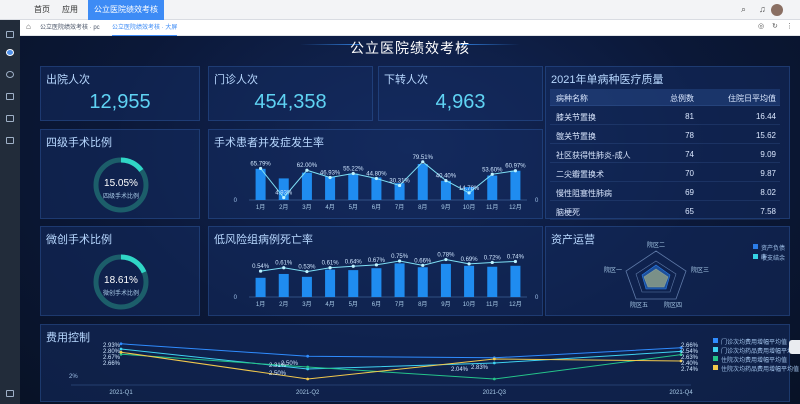  I want to click on legend-item: 住院次均费用增幅平均值, so click(750, 359).